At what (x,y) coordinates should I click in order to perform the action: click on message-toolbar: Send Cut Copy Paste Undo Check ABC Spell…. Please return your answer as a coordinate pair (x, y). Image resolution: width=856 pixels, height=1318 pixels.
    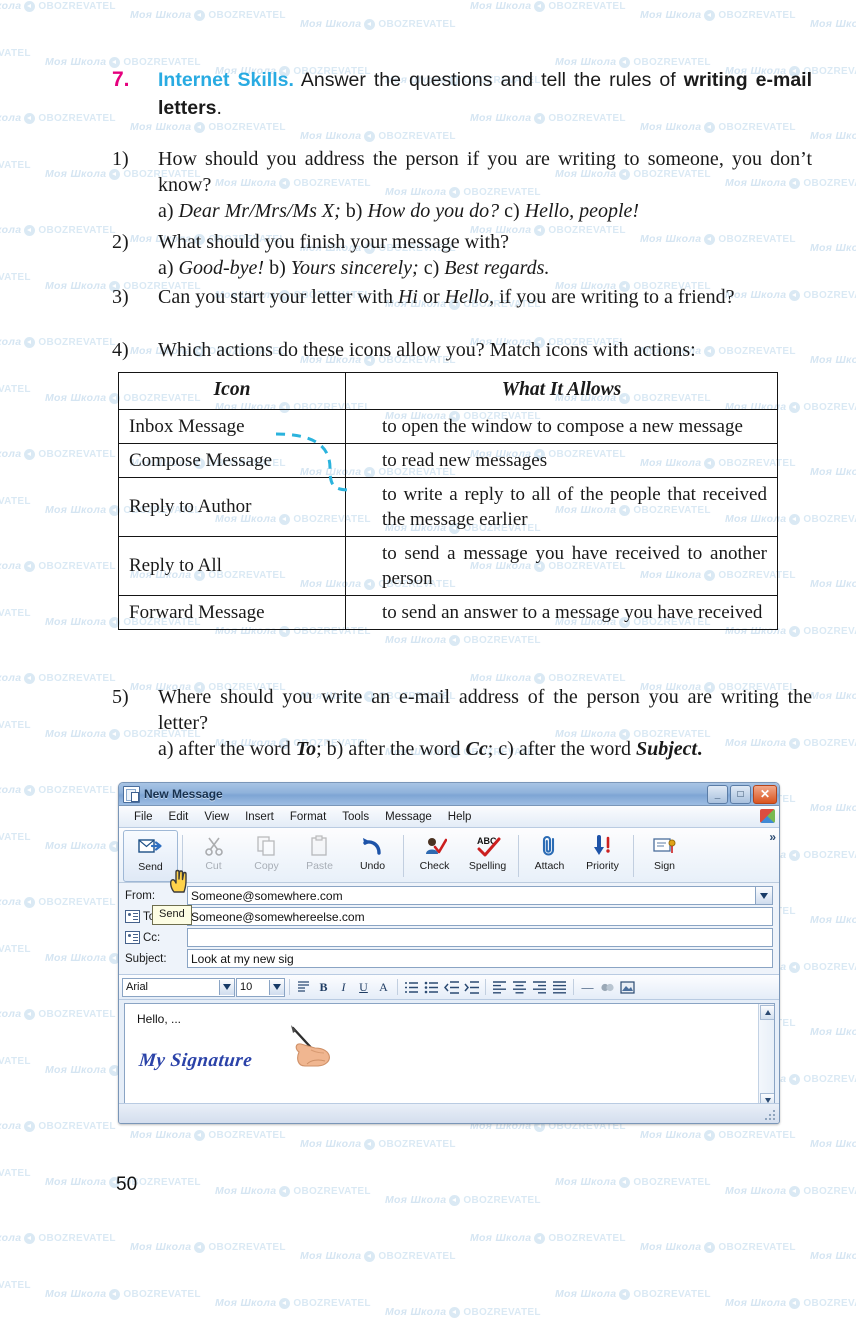
    Looking at the image, I should click on (449, 855).